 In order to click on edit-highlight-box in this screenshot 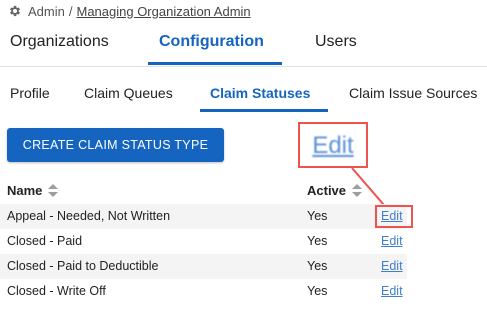, I will do `click(394, 216)`.